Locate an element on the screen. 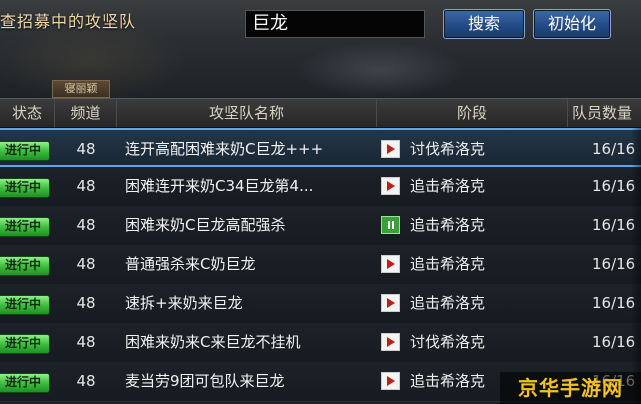 The height and width of the screenshot is (404, 641). table-row: 进行中 48 困难来奶来C来巨龙不挂机 讨伐希洛克 16/16 is located at coordinates (320, 343).